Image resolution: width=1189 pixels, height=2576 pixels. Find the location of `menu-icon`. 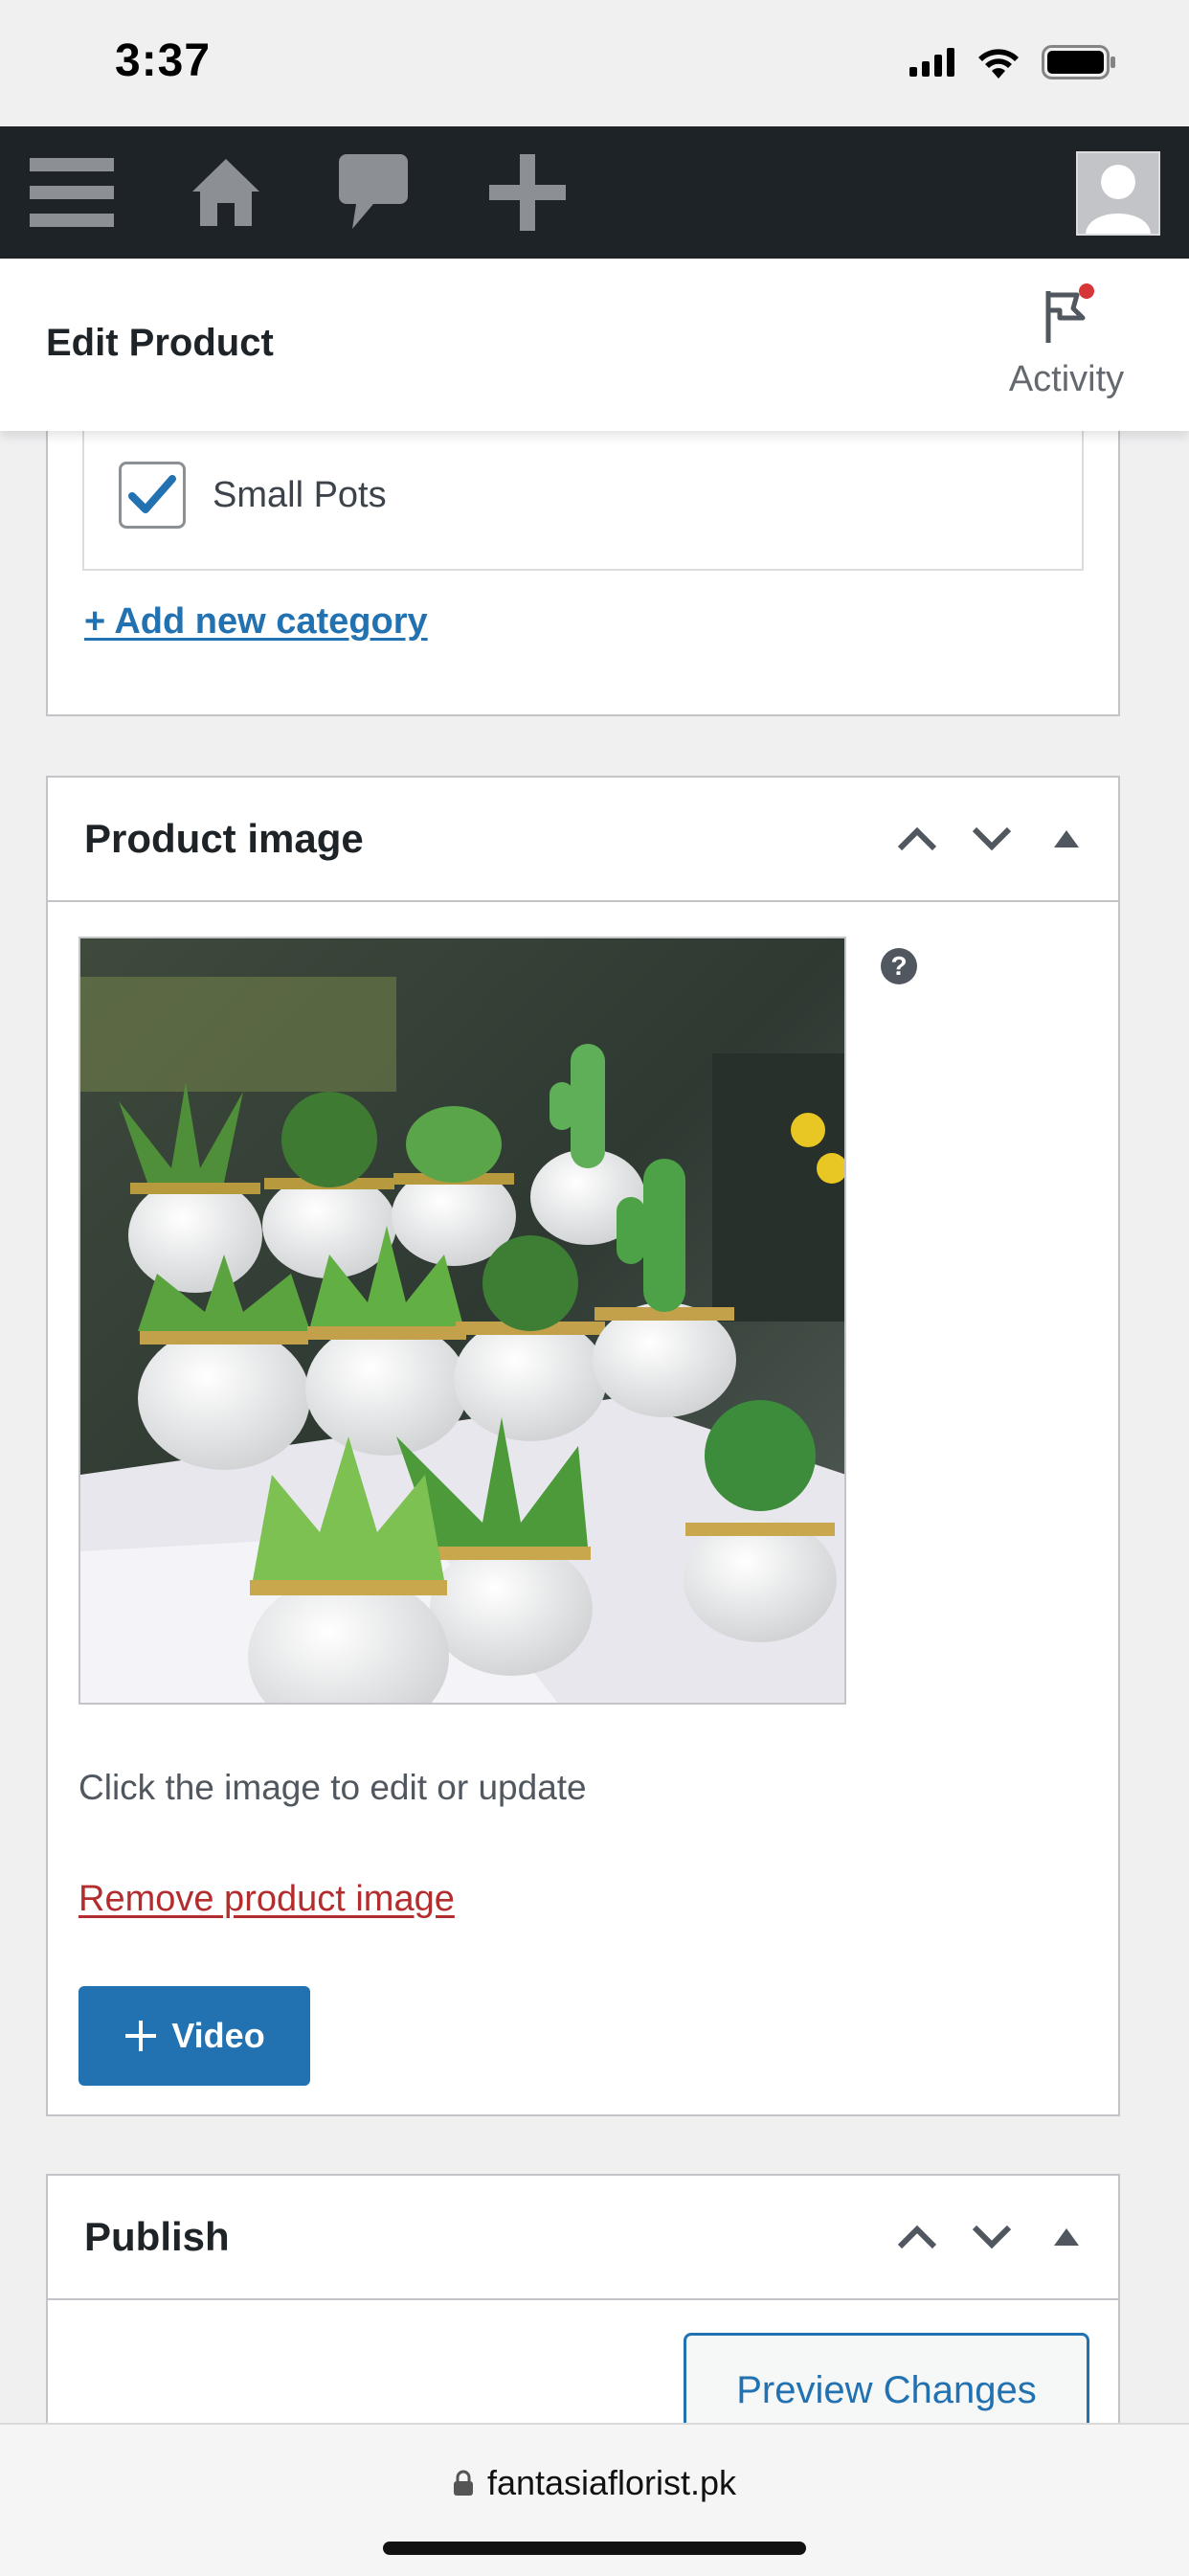

menu-icon is located at coordinates (72, 192).